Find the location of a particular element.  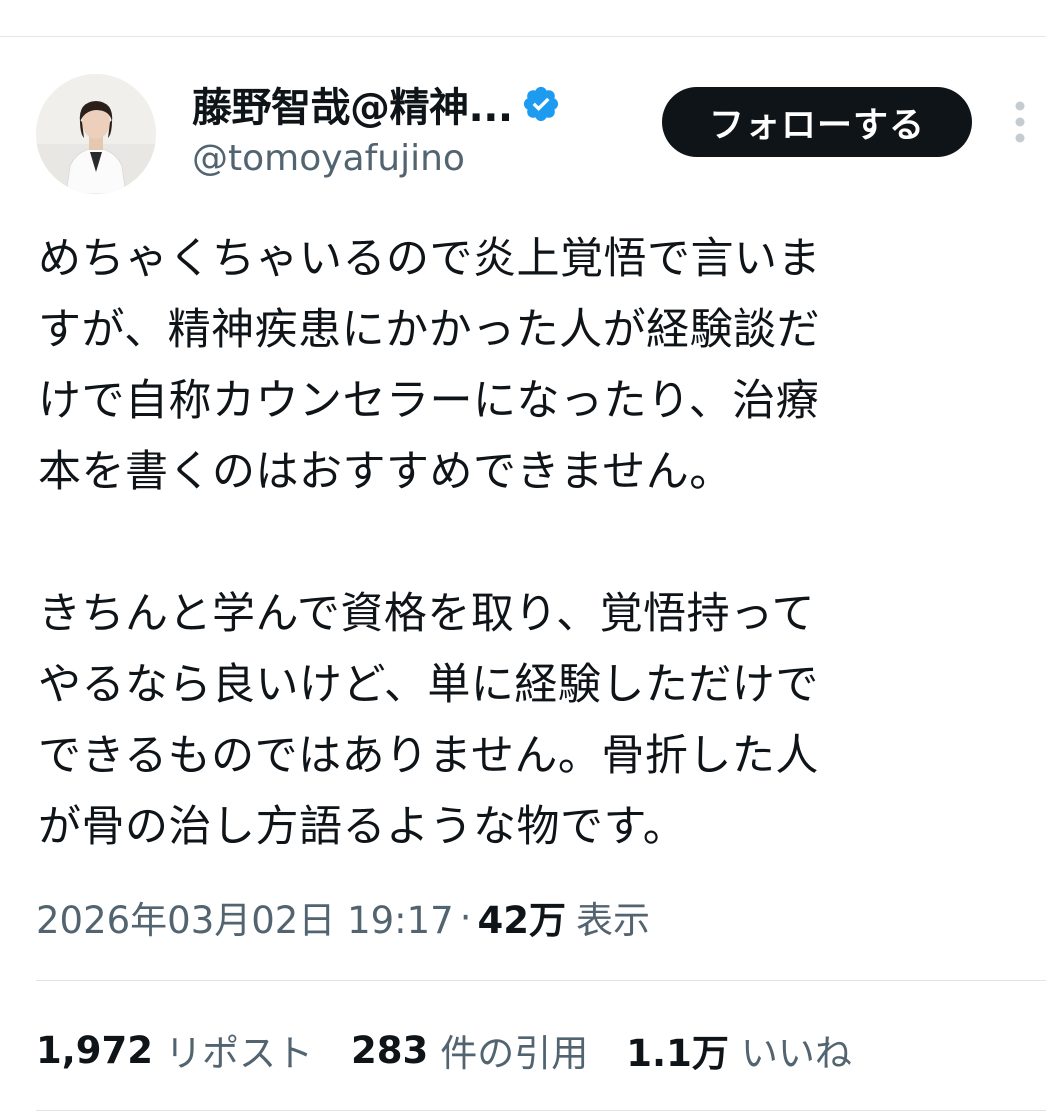

quotes-stat: 283 件の引用 is located at coordinates (469, 1050).